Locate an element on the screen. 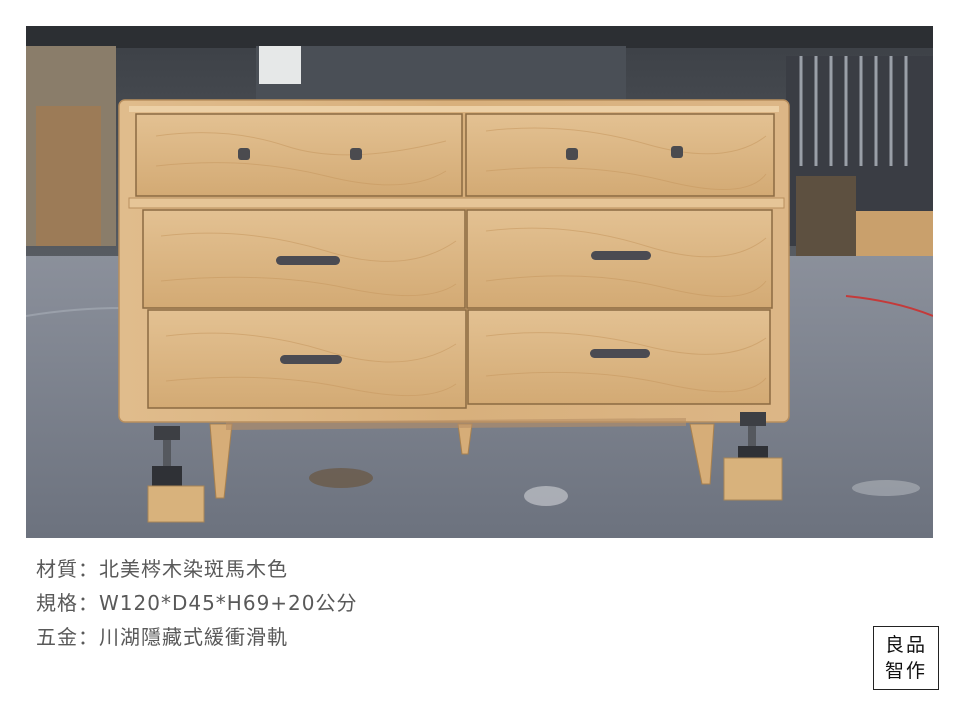 This screenshot has height=720, width=960. logo-line-2: 智作 is located at coordinates (905, 671).